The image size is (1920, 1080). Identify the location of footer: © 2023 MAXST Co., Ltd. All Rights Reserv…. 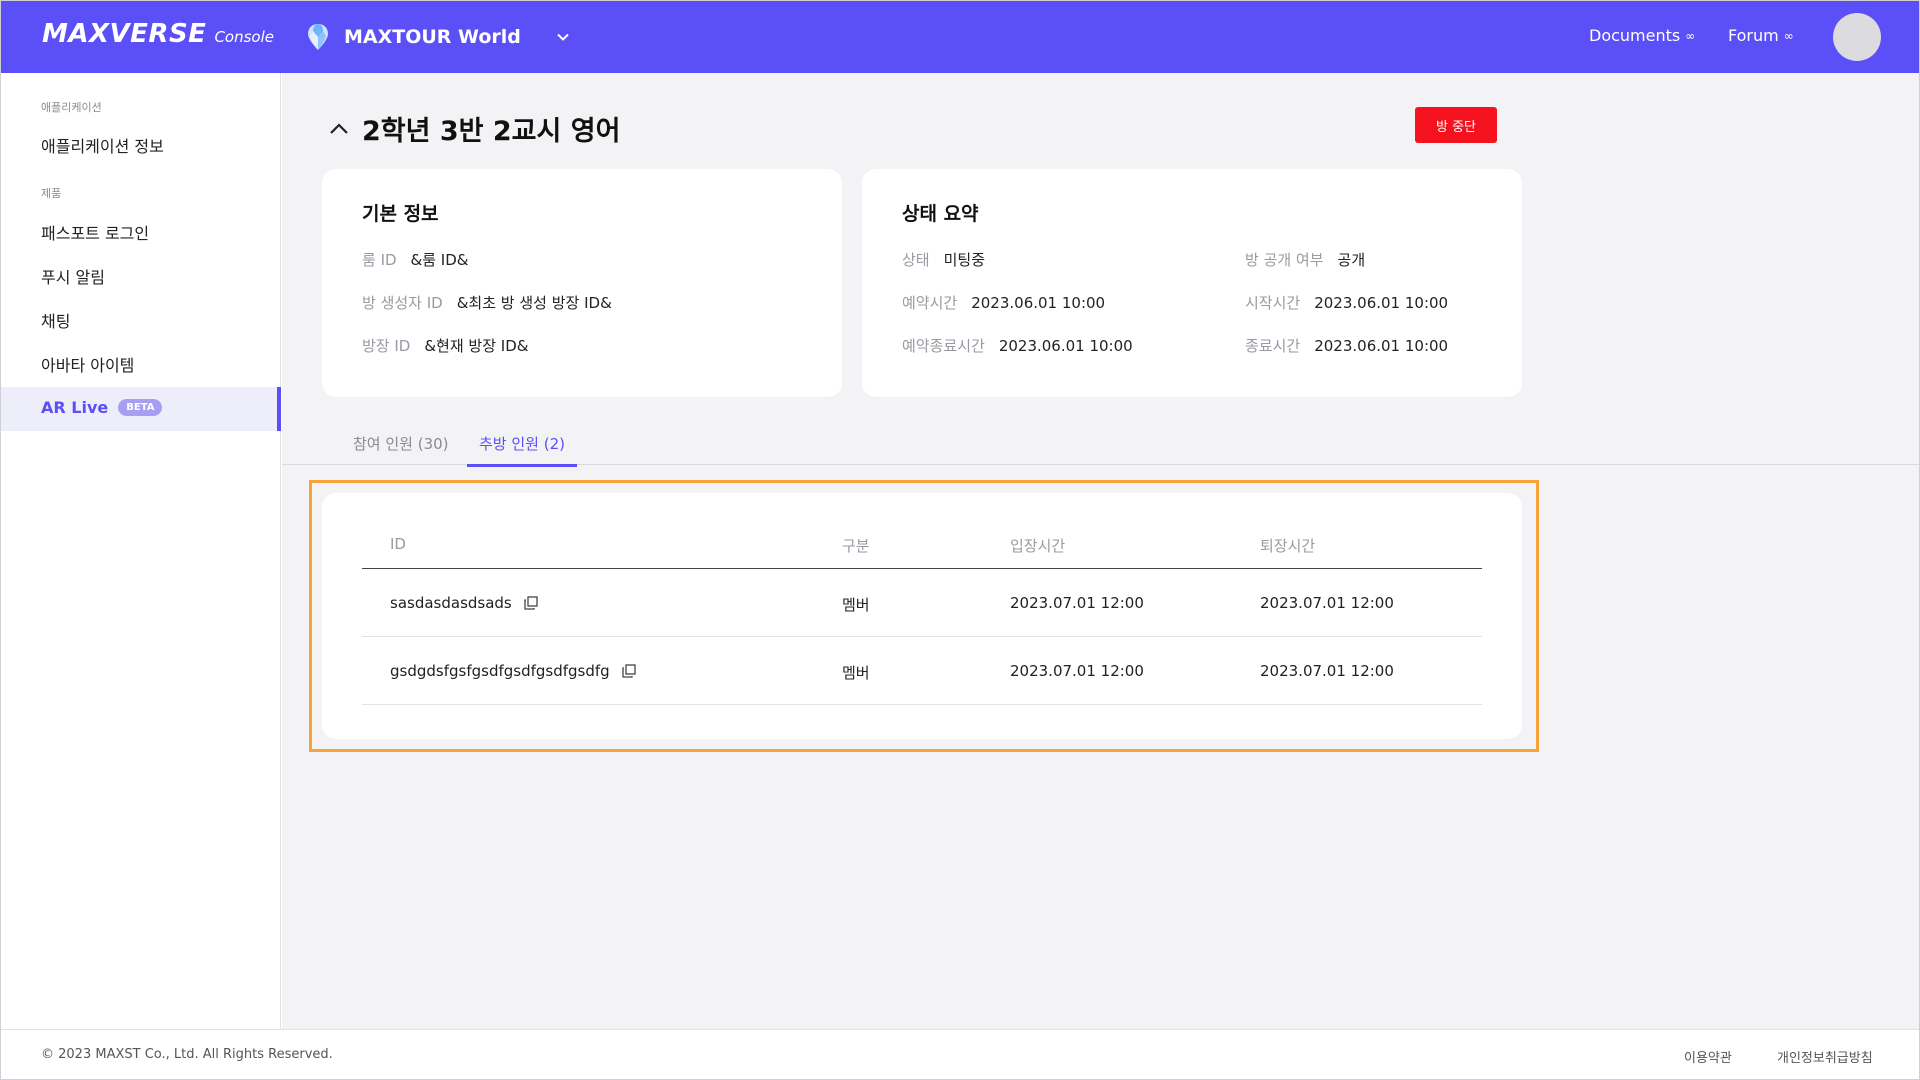
(960, 1054).